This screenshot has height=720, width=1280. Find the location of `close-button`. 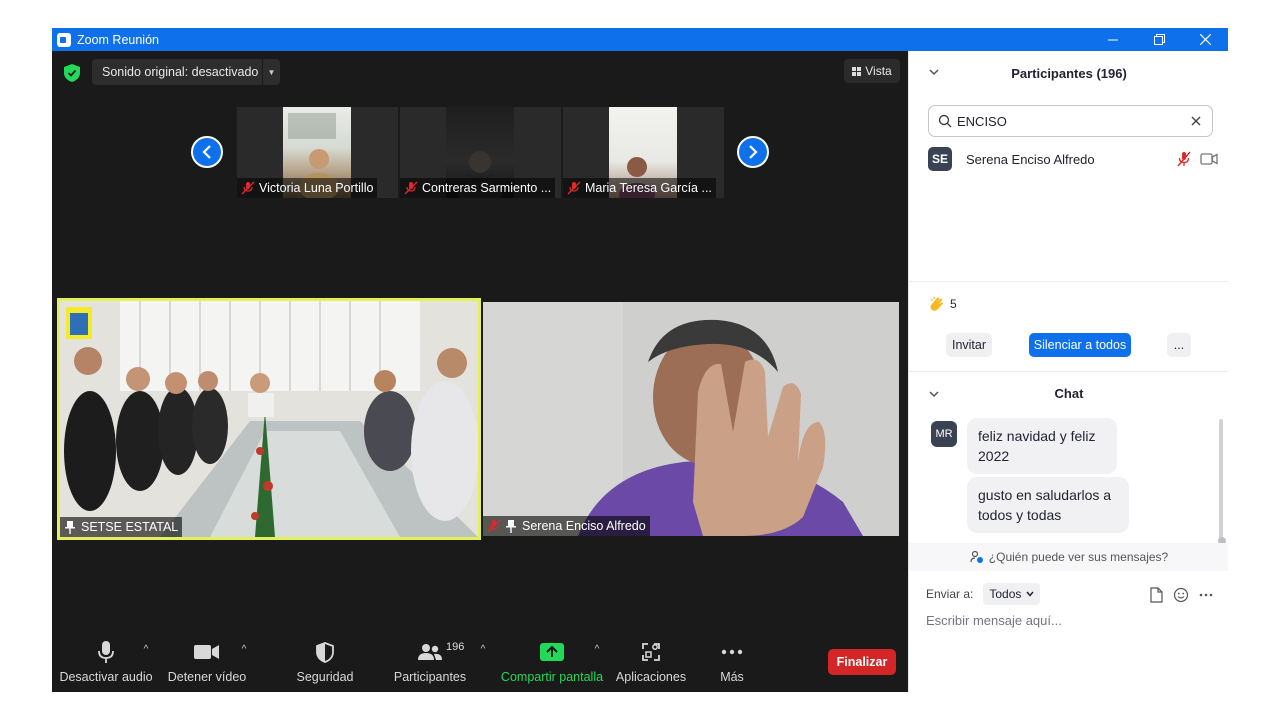

close-button is located at coordinates (1205, 39).